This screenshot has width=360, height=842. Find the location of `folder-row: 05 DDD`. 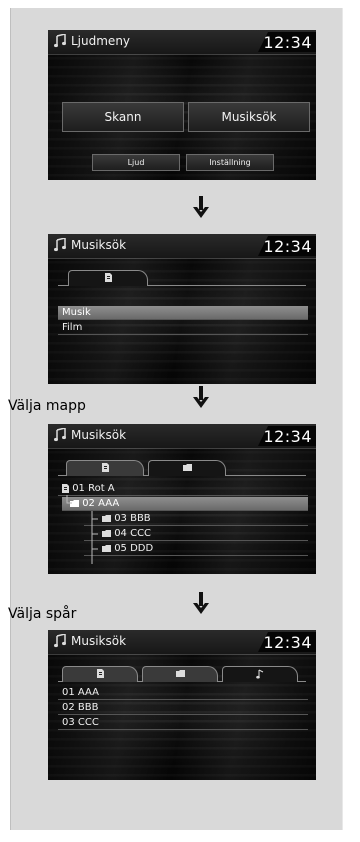

folder-row: 05 DDD is located at coordinates (196, 549).